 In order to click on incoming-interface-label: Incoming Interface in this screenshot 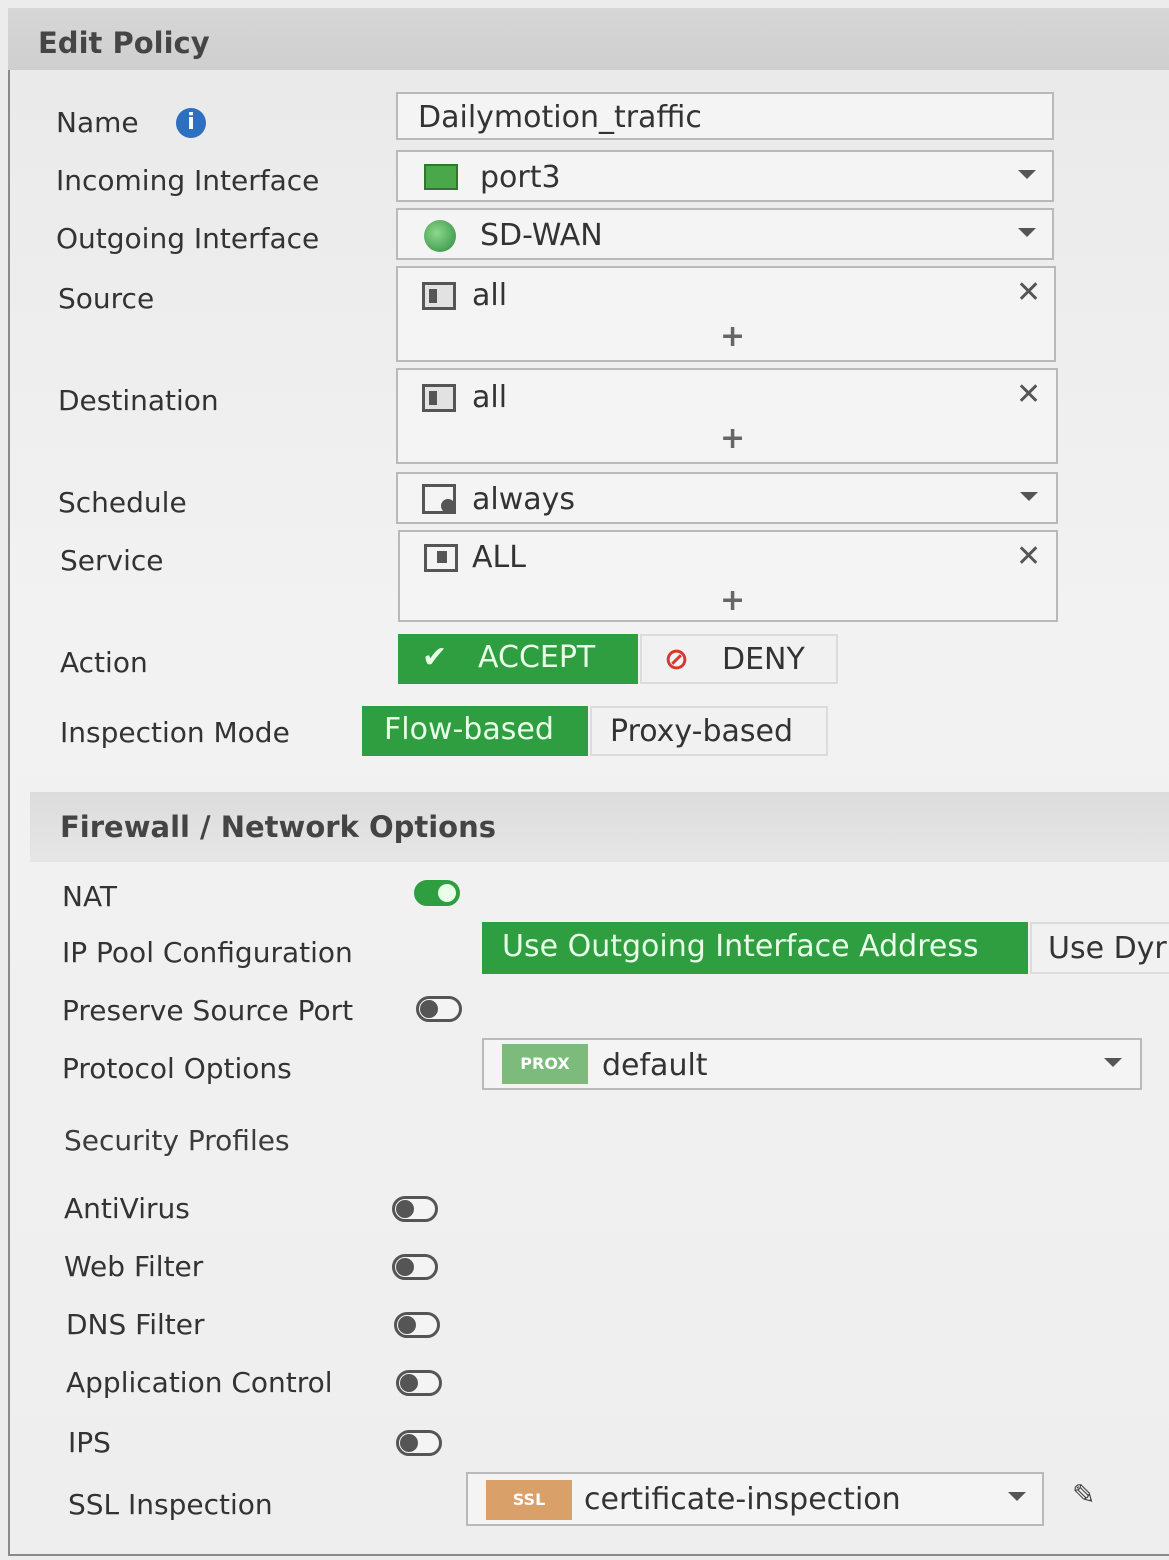, I will do `click(188, 180)`.